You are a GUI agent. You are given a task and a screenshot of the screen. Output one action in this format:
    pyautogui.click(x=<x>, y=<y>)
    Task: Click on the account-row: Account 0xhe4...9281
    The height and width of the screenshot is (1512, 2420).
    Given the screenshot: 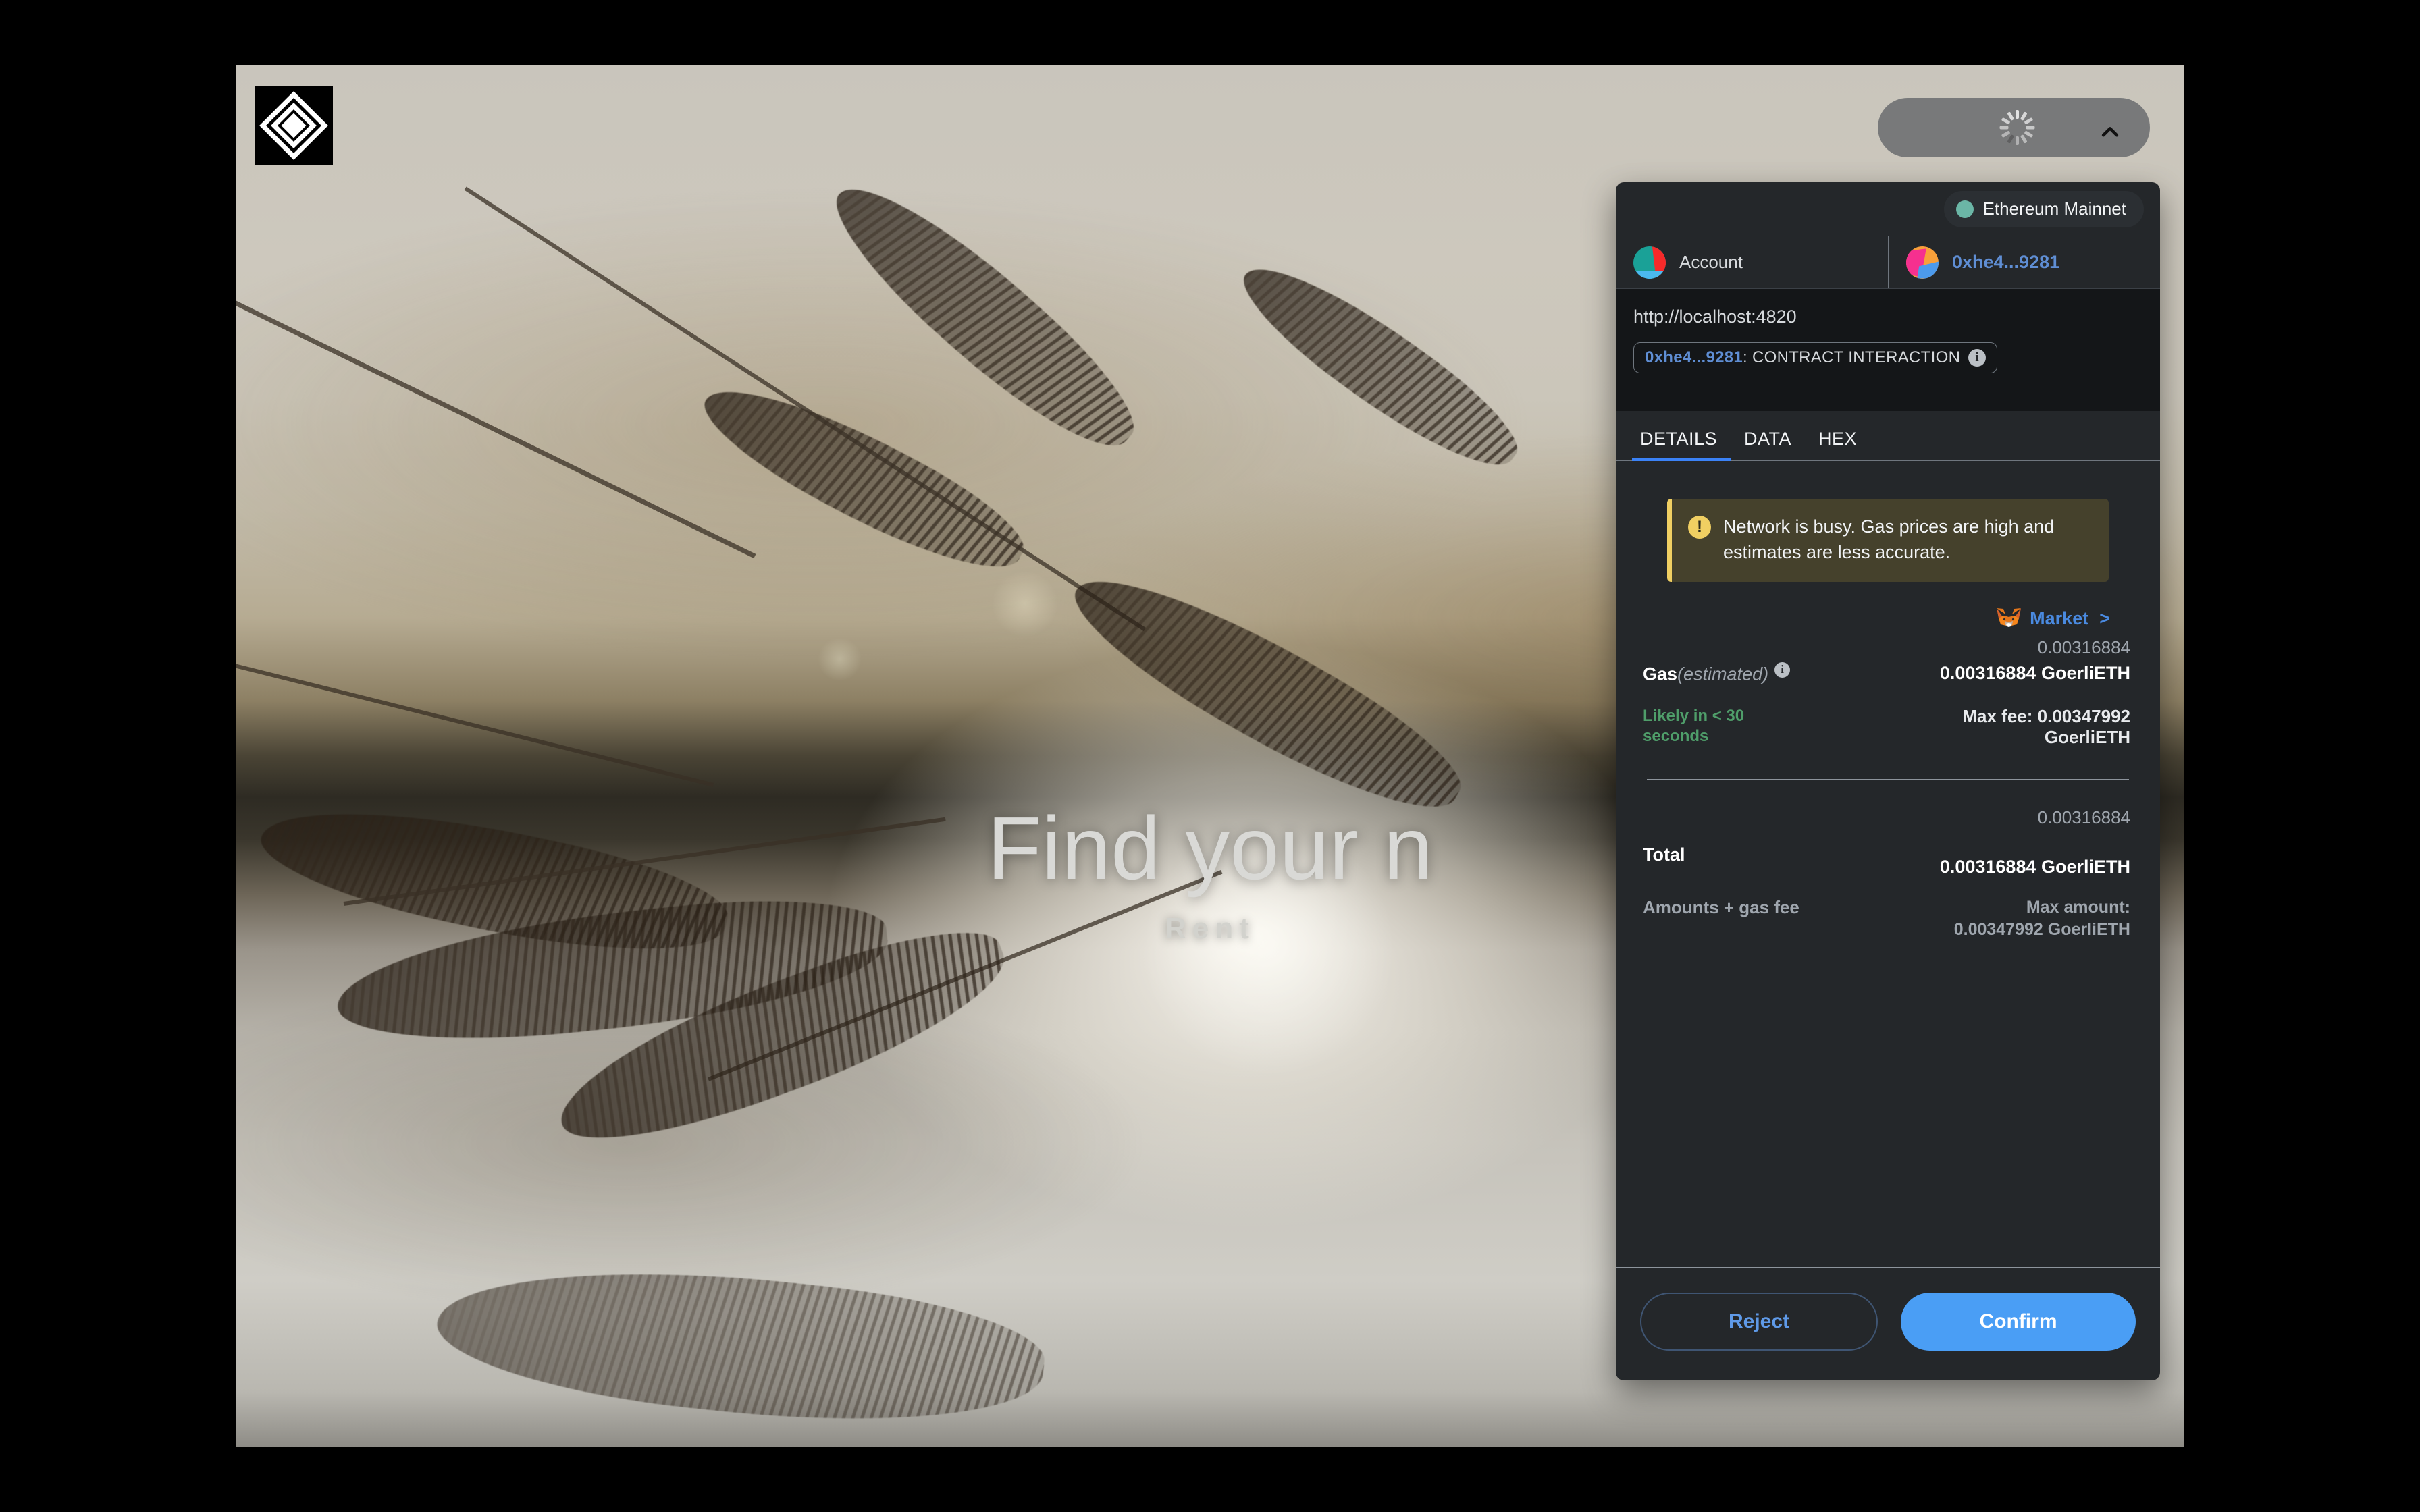 What is the action you would take?
    pyautogui.click(x=1888, y=262)
    